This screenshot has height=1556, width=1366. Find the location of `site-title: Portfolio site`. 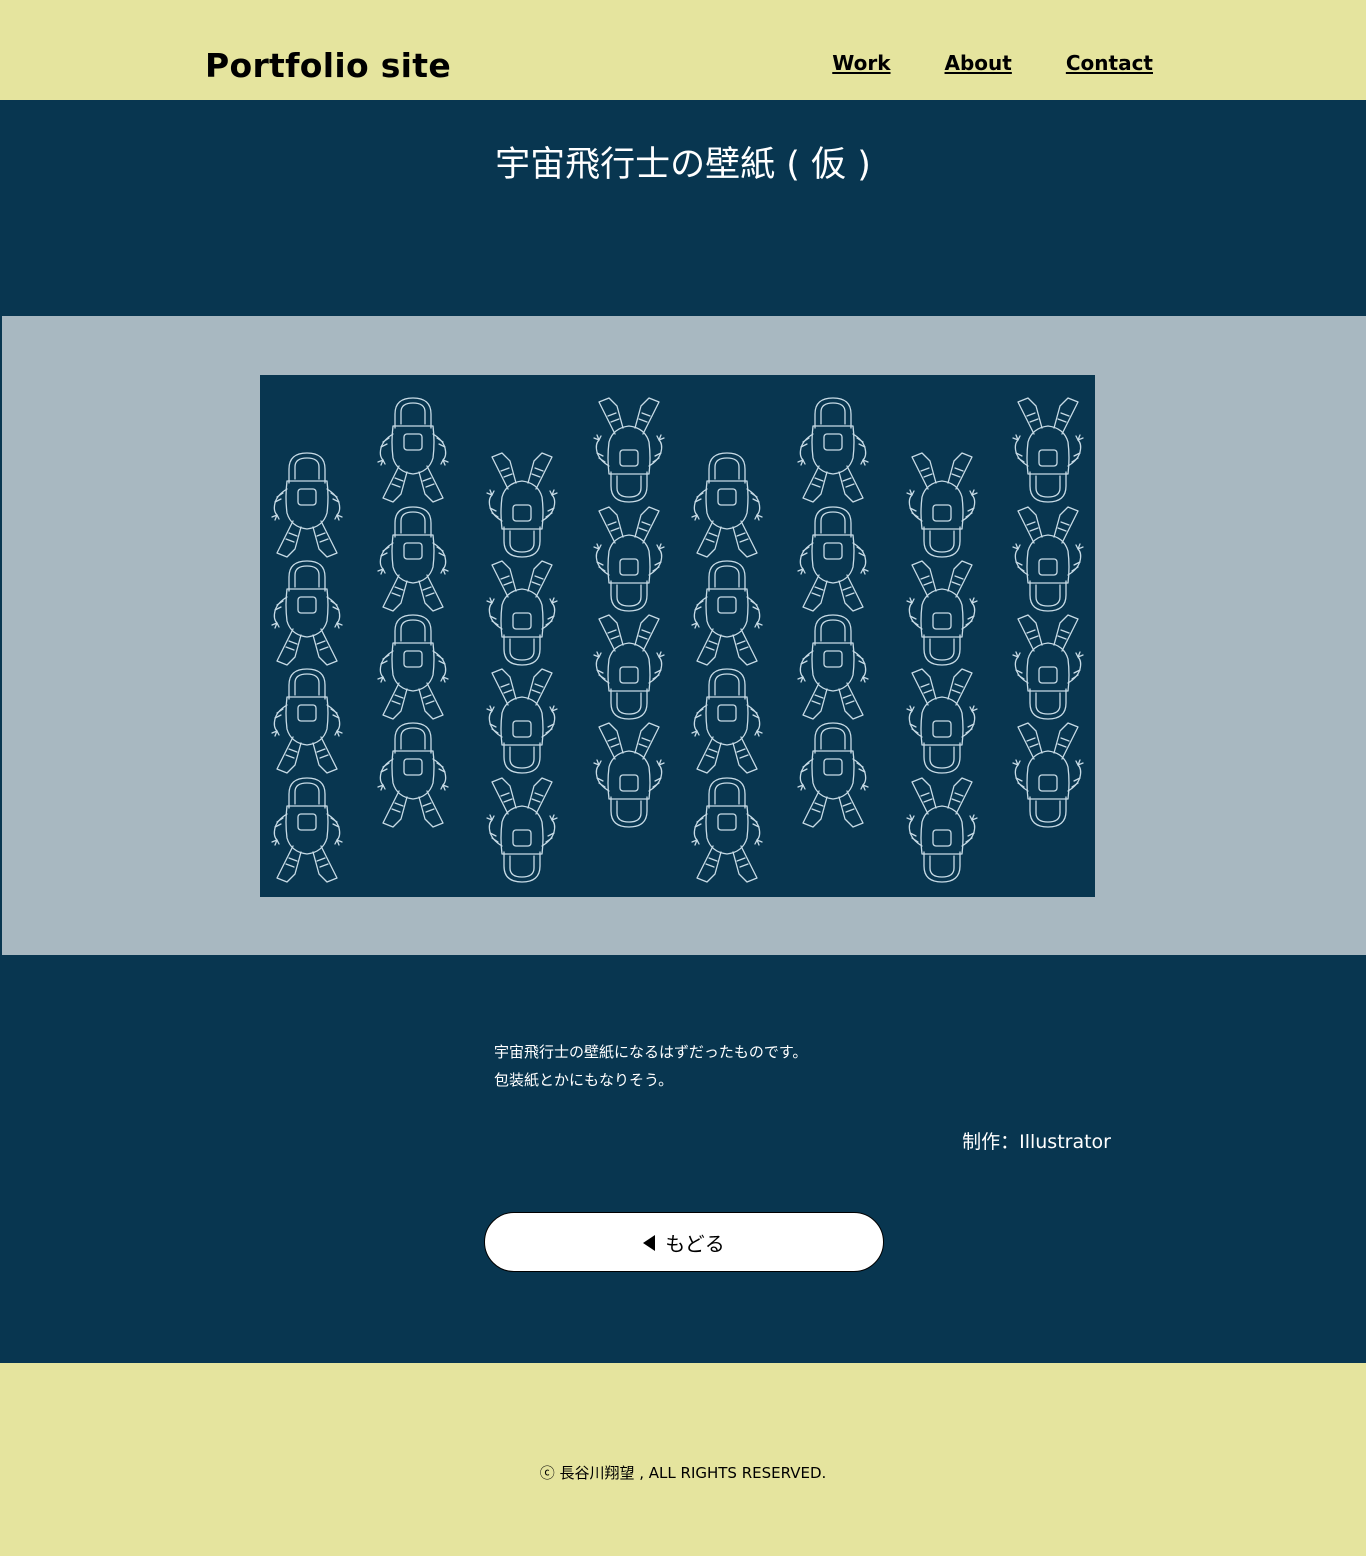

site-title: Portfolio site is located at coordinates (328, 66).